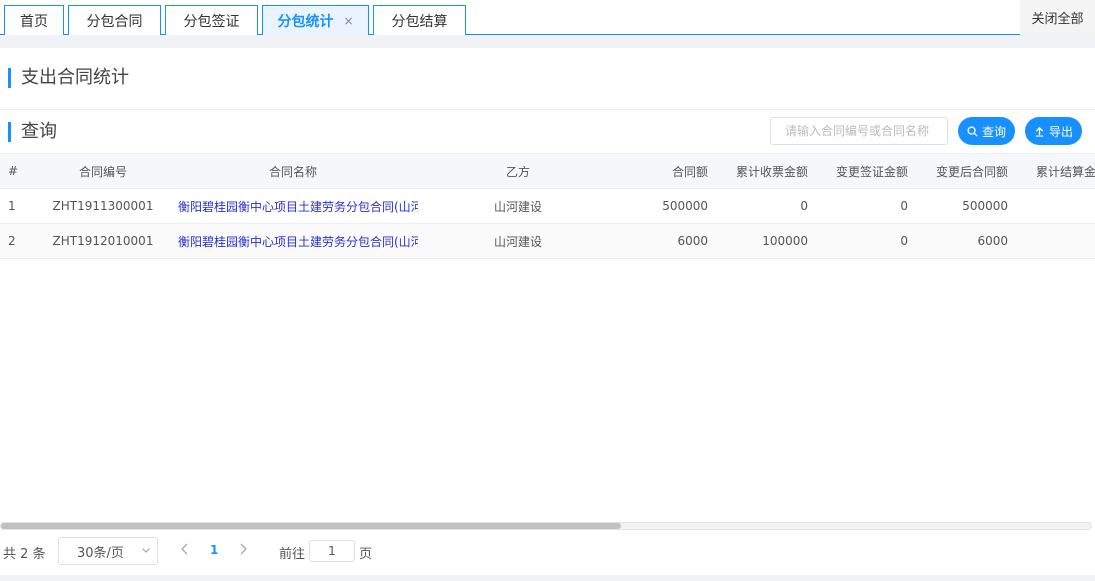 The image size is (1095, 581). Describe the element at coordinates (292, 171) in the screenshot. I see `column-header: 合同名称` at that location.